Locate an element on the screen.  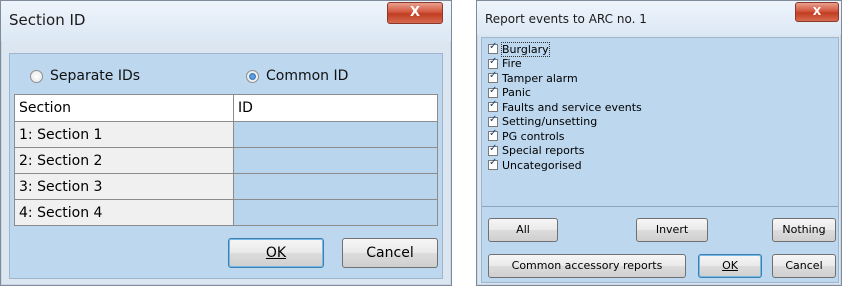
row-header: 2: Section 2 is located at coordinates (124, 160).